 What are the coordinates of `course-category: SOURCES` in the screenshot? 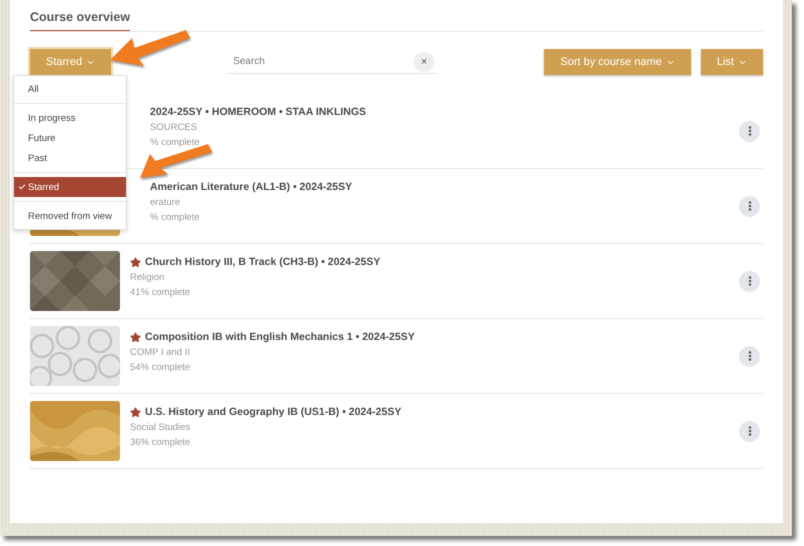 It's located at (174, 127).